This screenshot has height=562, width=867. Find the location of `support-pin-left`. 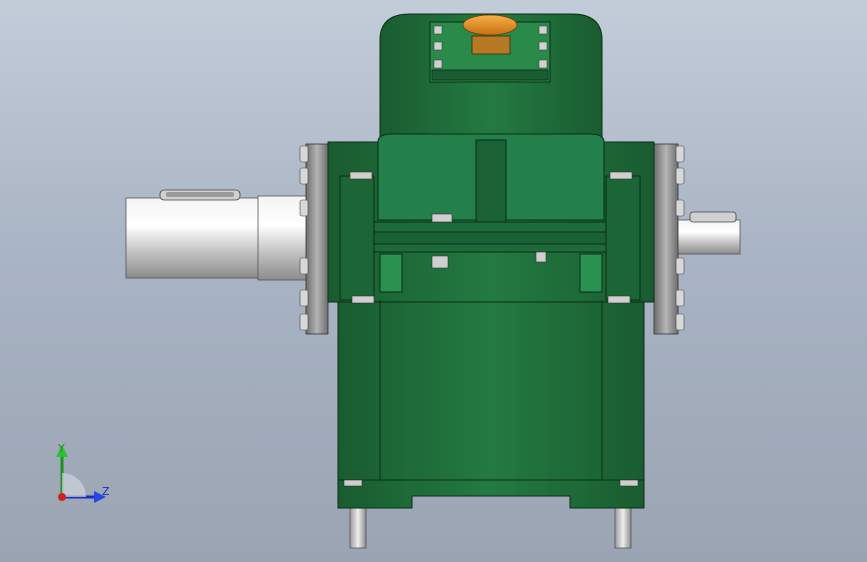

support-pin-left is located at coordinates (358, 527).